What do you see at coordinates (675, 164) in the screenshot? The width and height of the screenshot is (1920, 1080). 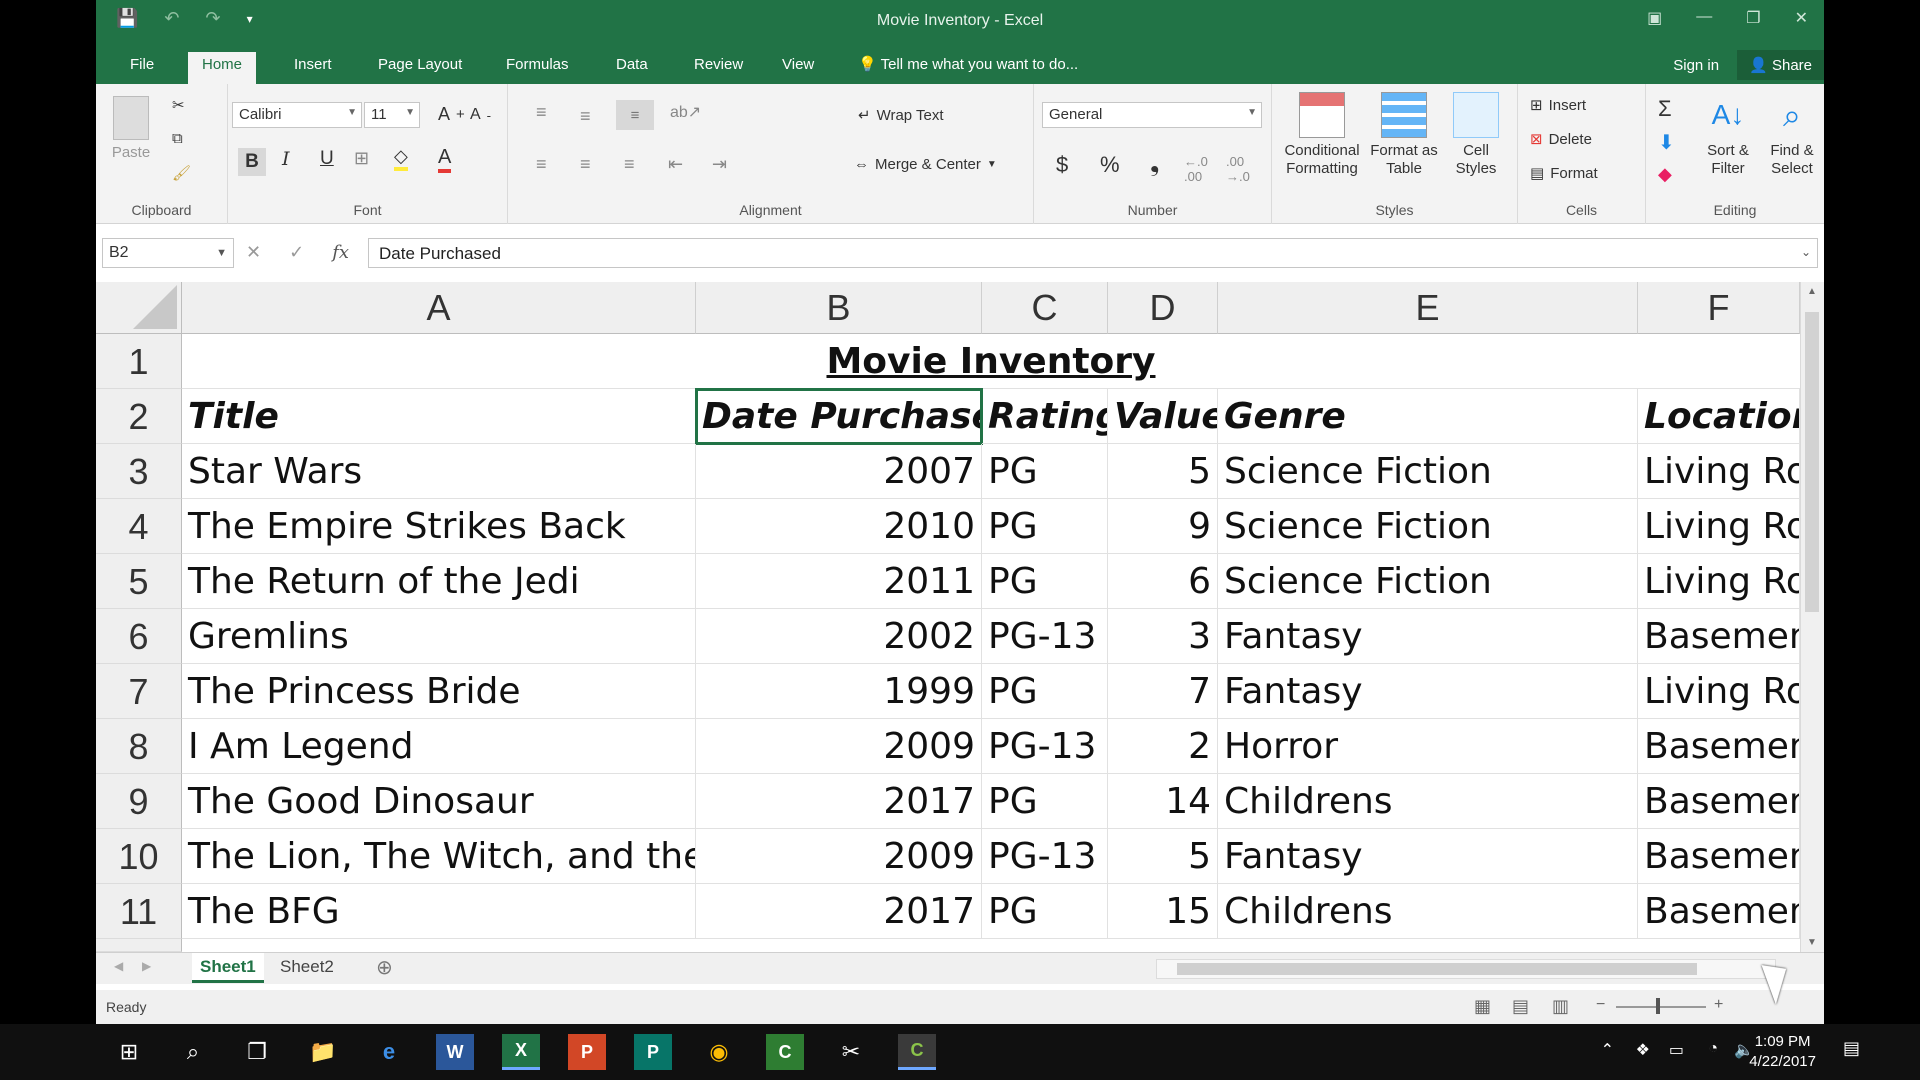 I see `decrease-indent-icon: ⇤` at bounding box center [675, 164].